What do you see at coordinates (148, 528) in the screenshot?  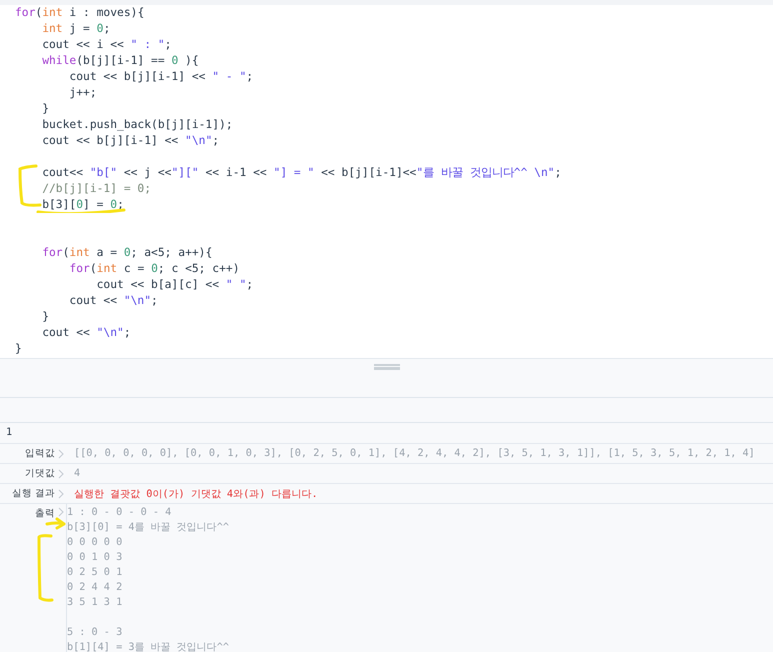 I see `output-line: b[3][0] = 4를 바꿀 것입니다^^` at bounding box center [148, 528].